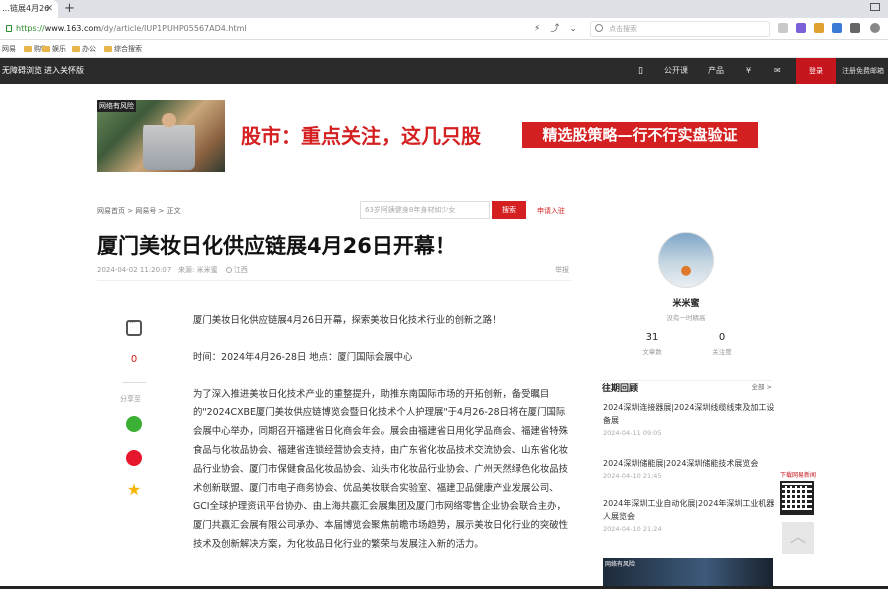  What do you see at coordinates (686, 347) in the screenshot?
I see `author-stats: 31 文章数 0 关注度` at bounding box center [686, 347].